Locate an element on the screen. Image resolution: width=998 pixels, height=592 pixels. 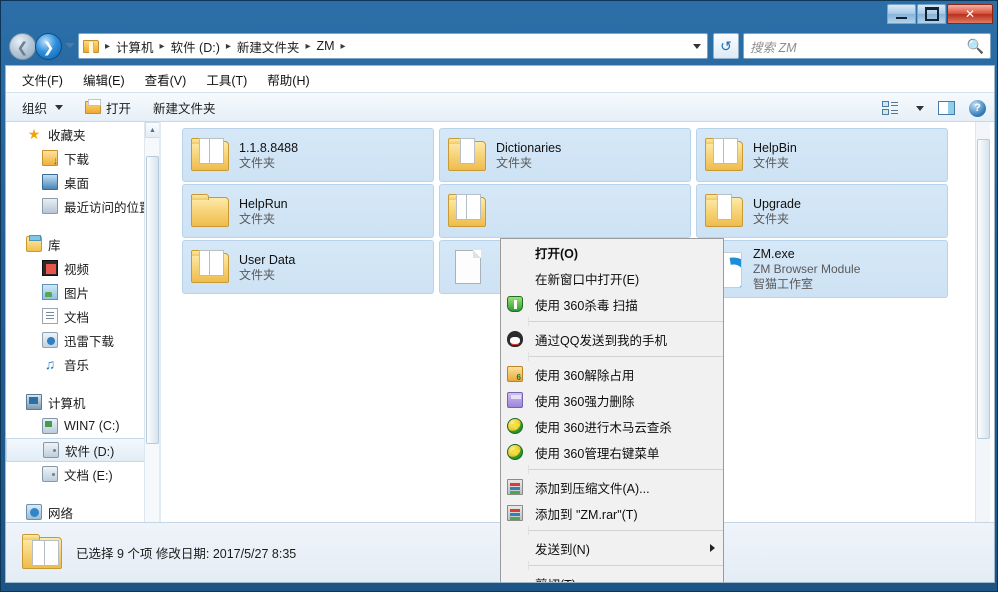
sidebar-item-thunder-download: 迅雷下载 is located at coordinates (83, 340).